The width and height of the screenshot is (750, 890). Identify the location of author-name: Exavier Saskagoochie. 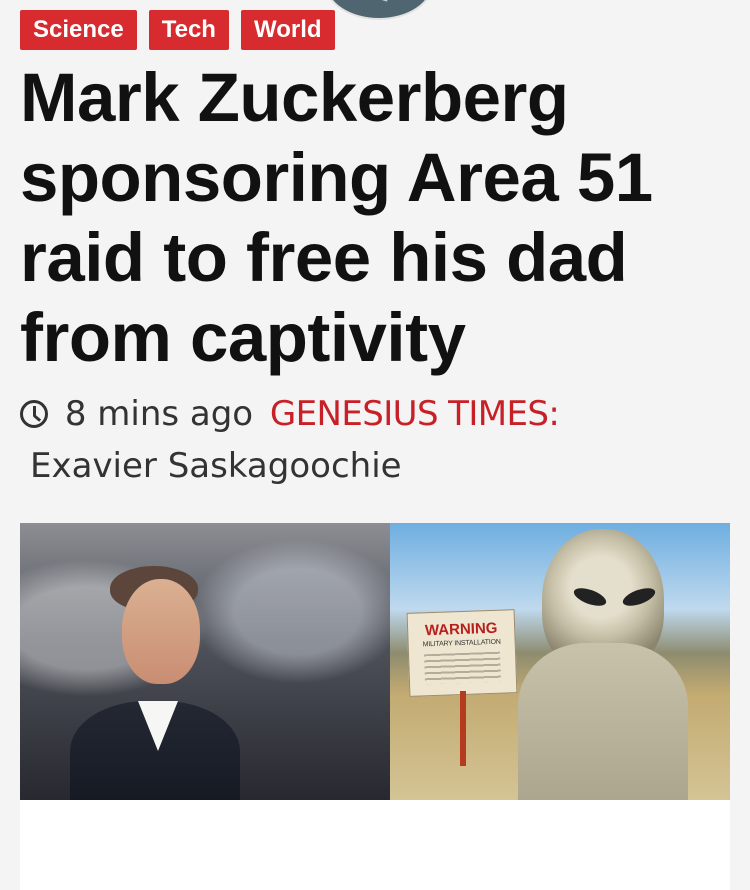
(216, 466).